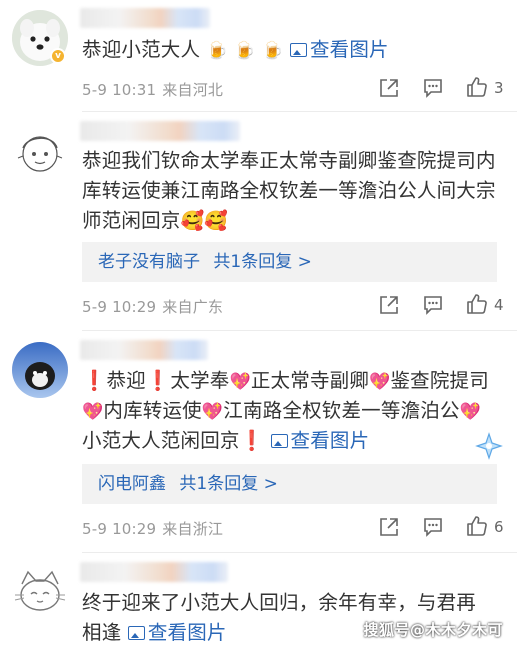  What do you see at coordinates (193, 529) in the screenshot?
I see `comment-source: 来自浙江` at bounding box center [193, 529].